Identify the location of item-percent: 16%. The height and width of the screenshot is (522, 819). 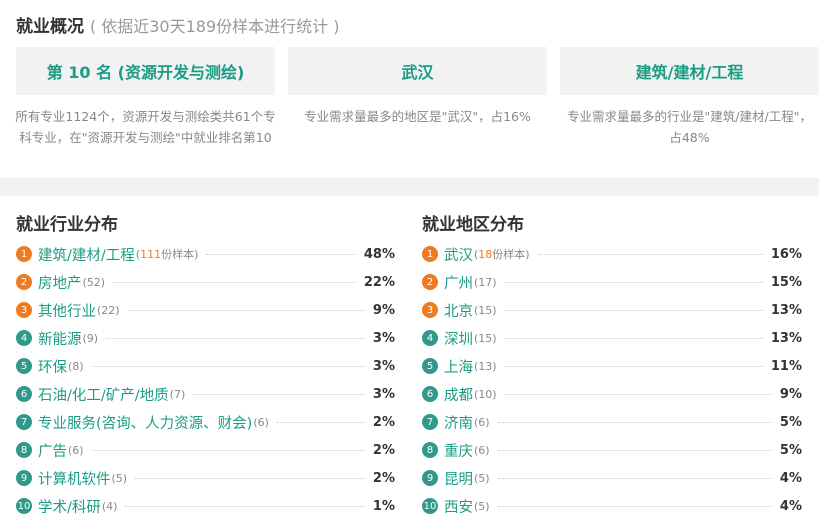
(786, 254).